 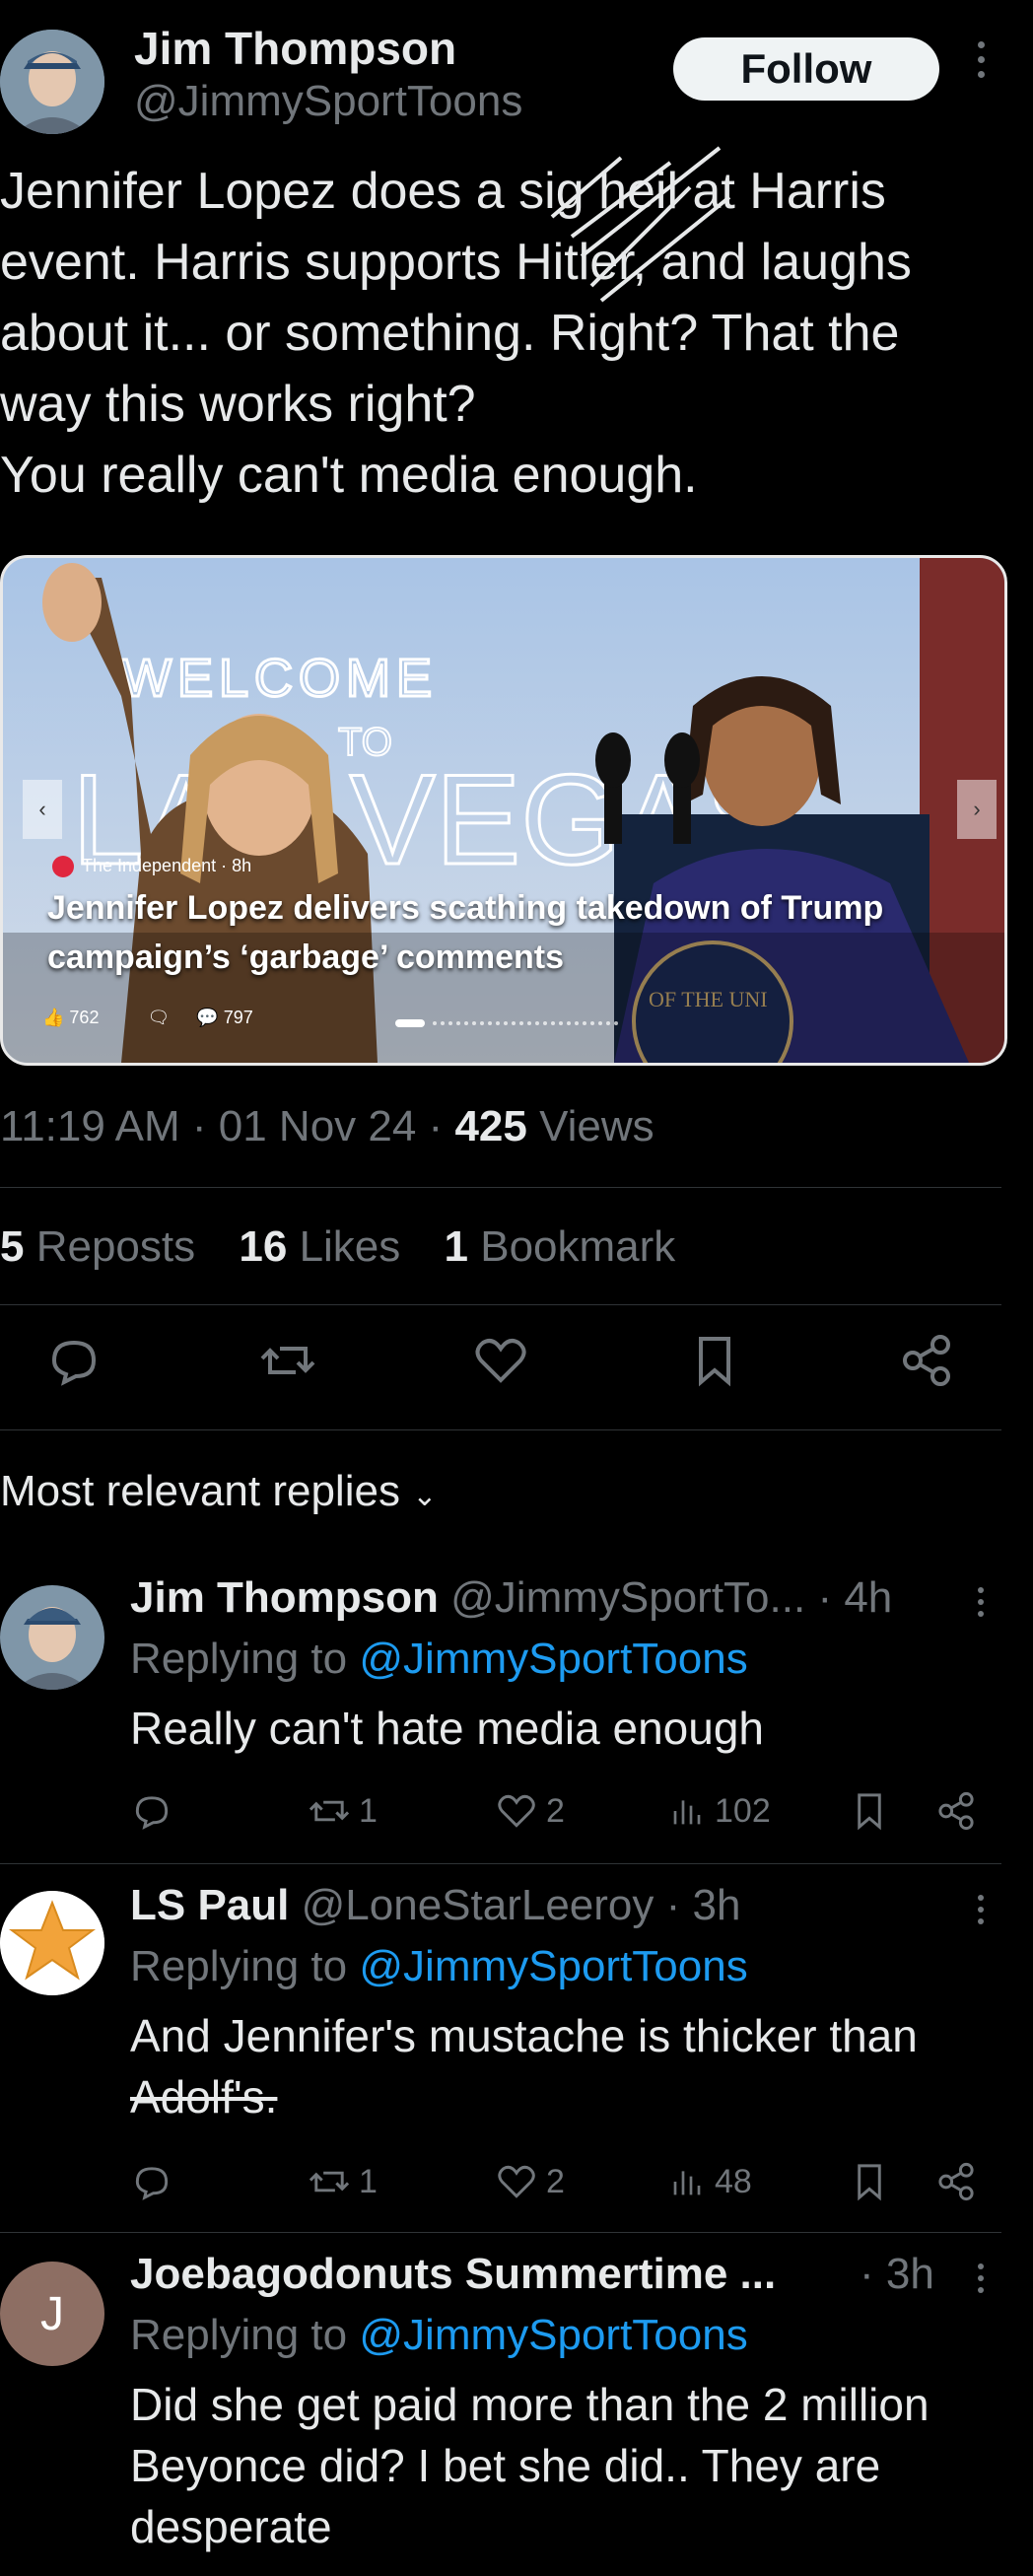 I want to click on replies-sort-dropdown: Most relevant replies ⌄, so click(x=218, y=1491).